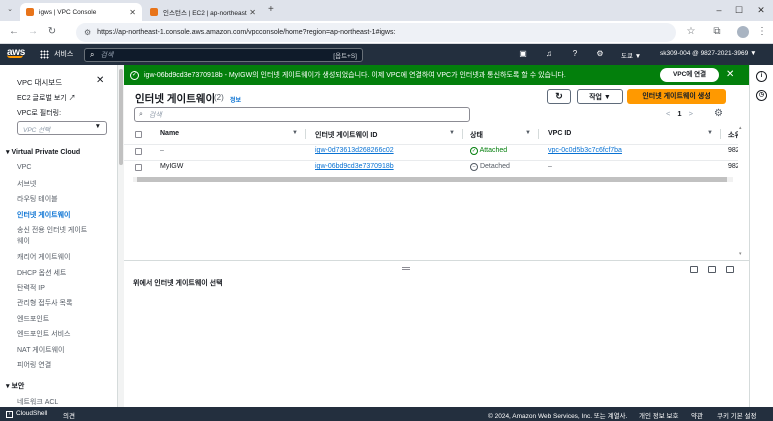 This screenshot has height=421, width=773. Describe the element at coordinates (26, 414) in the screenshot. I see `cloudshell-button: › CloudShell` at that location.